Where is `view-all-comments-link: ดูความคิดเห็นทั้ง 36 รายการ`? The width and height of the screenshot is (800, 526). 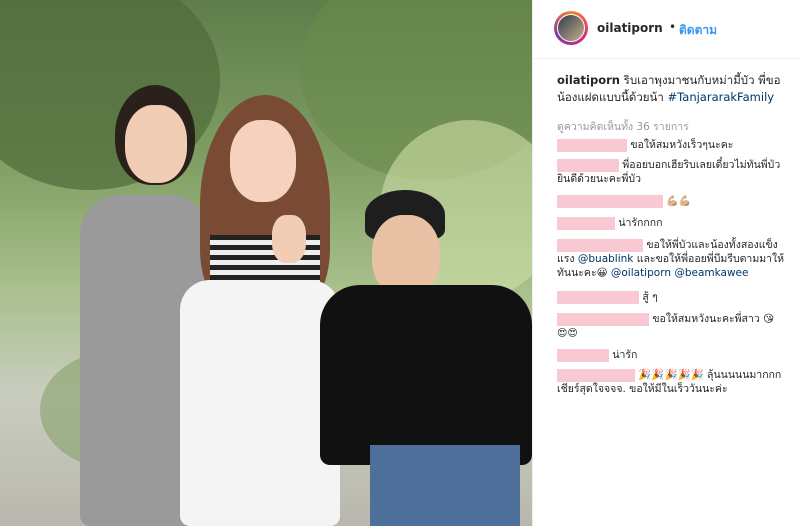
view-all-comments-link: ดูความคิดเห็นทั้ง 36 รายการ is located at coordinates (623, 126).